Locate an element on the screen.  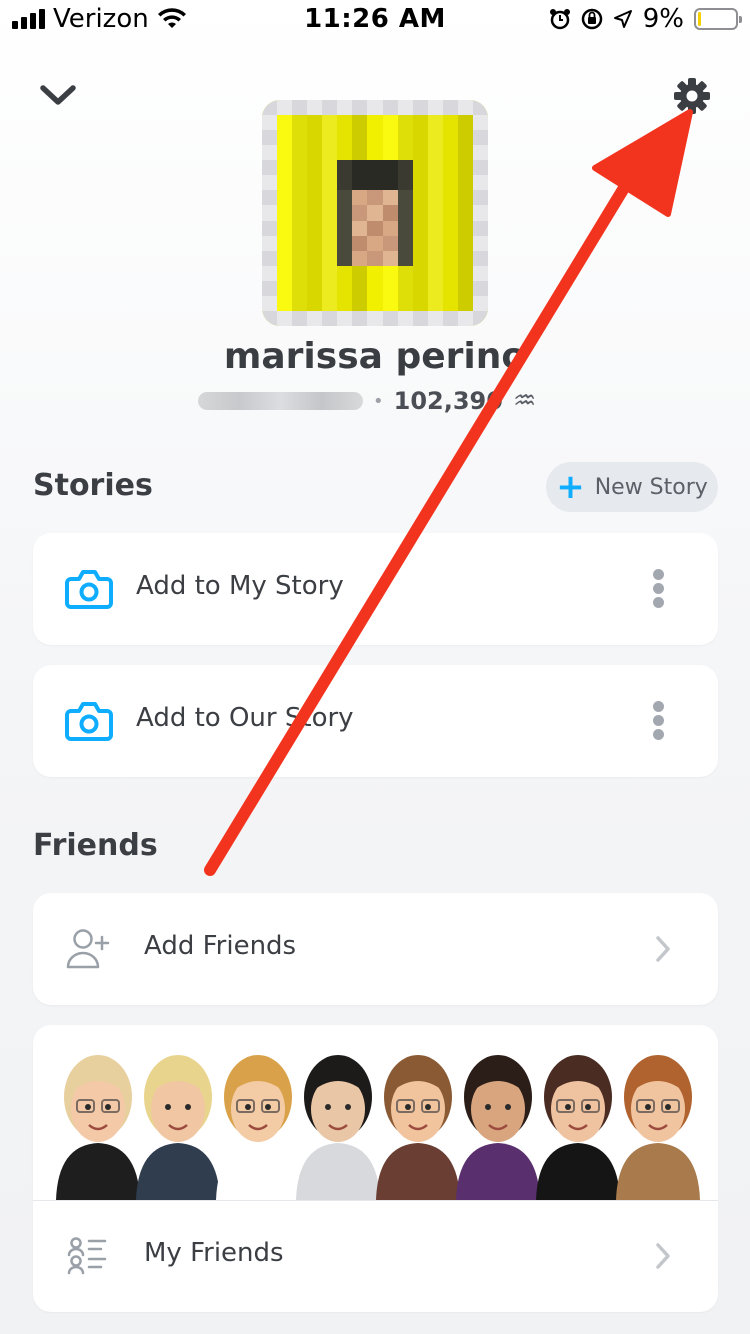
zodiac-icon: ♒ is located at coordinates (524, 401).